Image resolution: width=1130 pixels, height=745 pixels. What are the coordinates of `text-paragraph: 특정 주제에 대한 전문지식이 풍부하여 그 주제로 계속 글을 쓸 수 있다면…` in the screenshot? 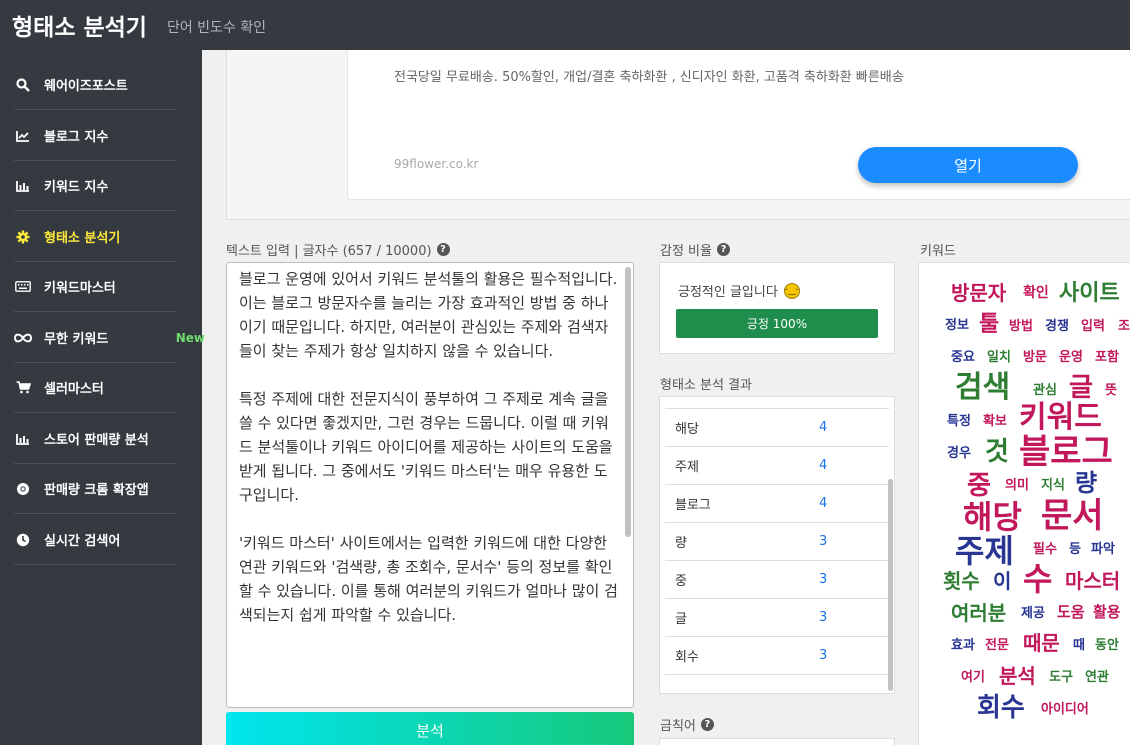 It's located at (426, 447).